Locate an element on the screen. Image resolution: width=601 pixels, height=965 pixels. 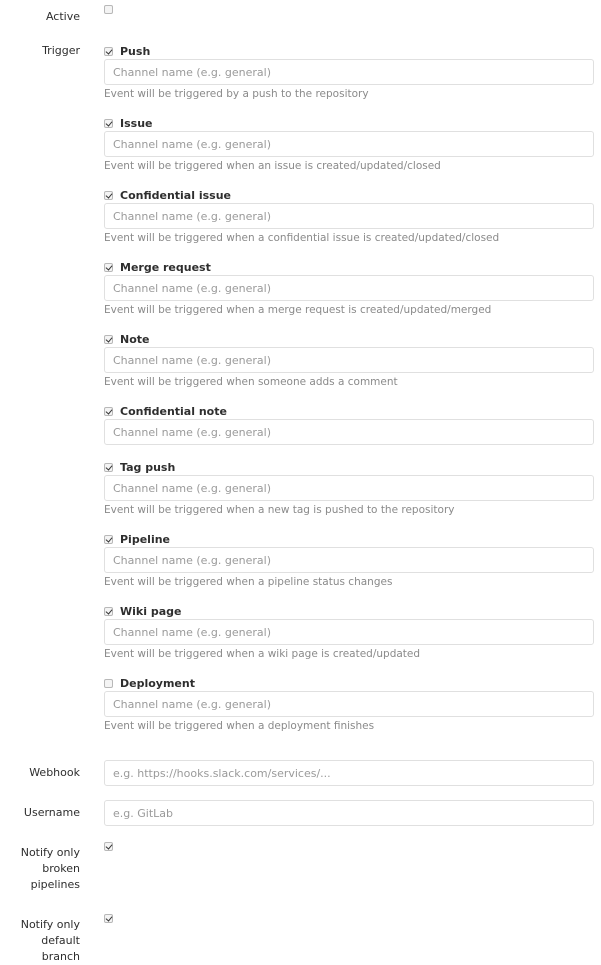
active-label: Active is located at coordinates (62, 16).